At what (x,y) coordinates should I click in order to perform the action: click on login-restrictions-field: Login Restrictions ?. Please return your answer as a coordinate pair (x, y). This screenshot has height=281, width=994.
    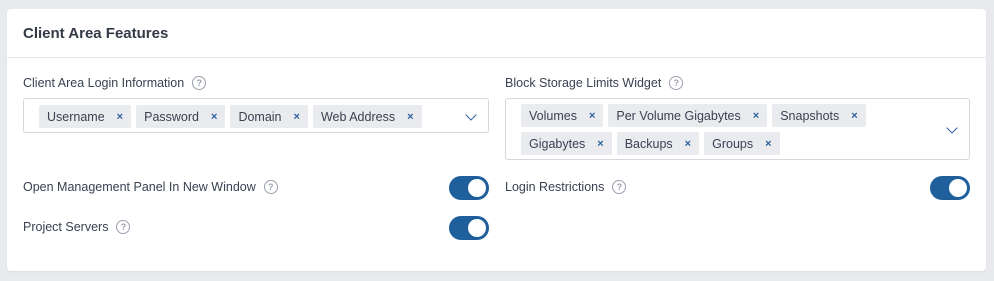
    Looking at the image, I should click on (566, 187).